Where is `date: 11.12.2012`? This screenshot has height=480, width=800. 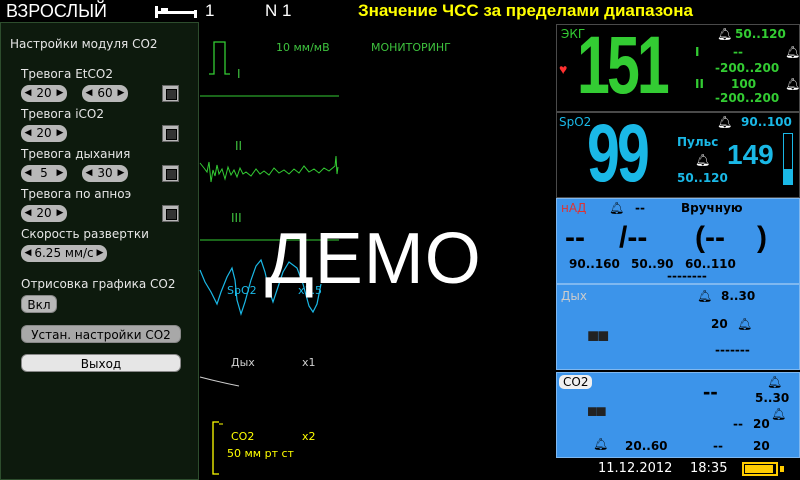 date: 11.12.2012 is located at coordinates (635, 468).